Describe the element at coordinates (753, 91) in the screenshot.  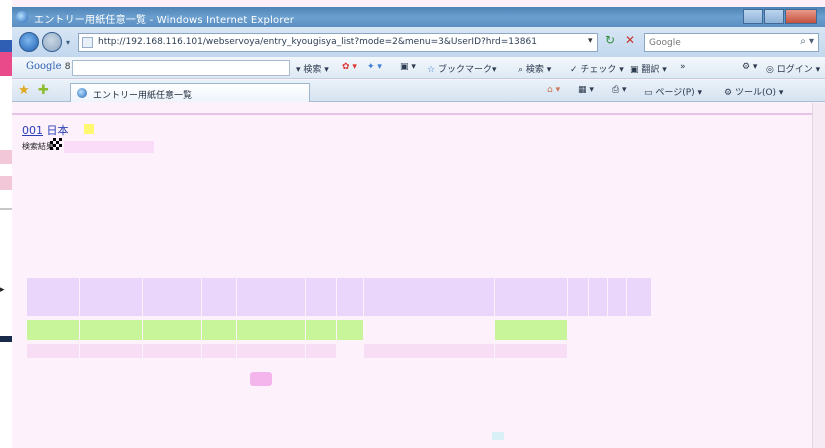
I see `tools-menu: ⚙ ツール(O) ▾` at that location.